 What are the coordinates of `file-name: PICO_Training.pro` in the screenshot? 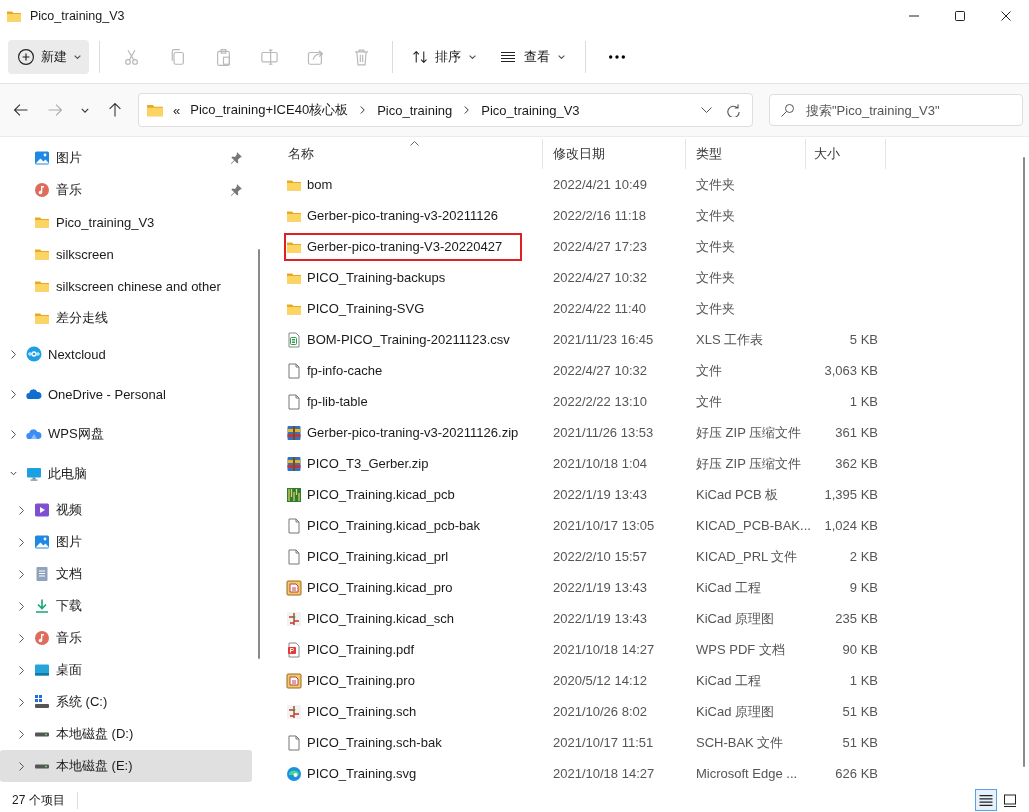 It's located at (361, 680).